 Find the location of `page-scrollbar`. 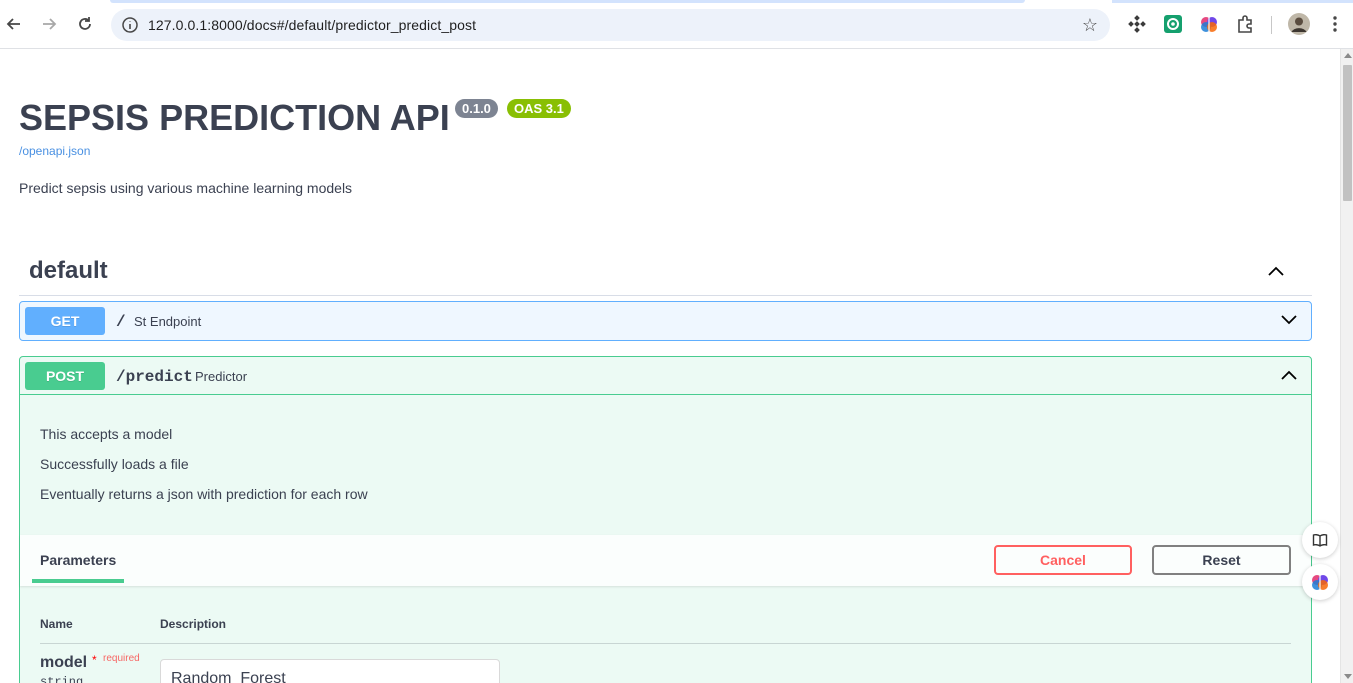

page-scrollbar is located at coordinates (1346, 366).